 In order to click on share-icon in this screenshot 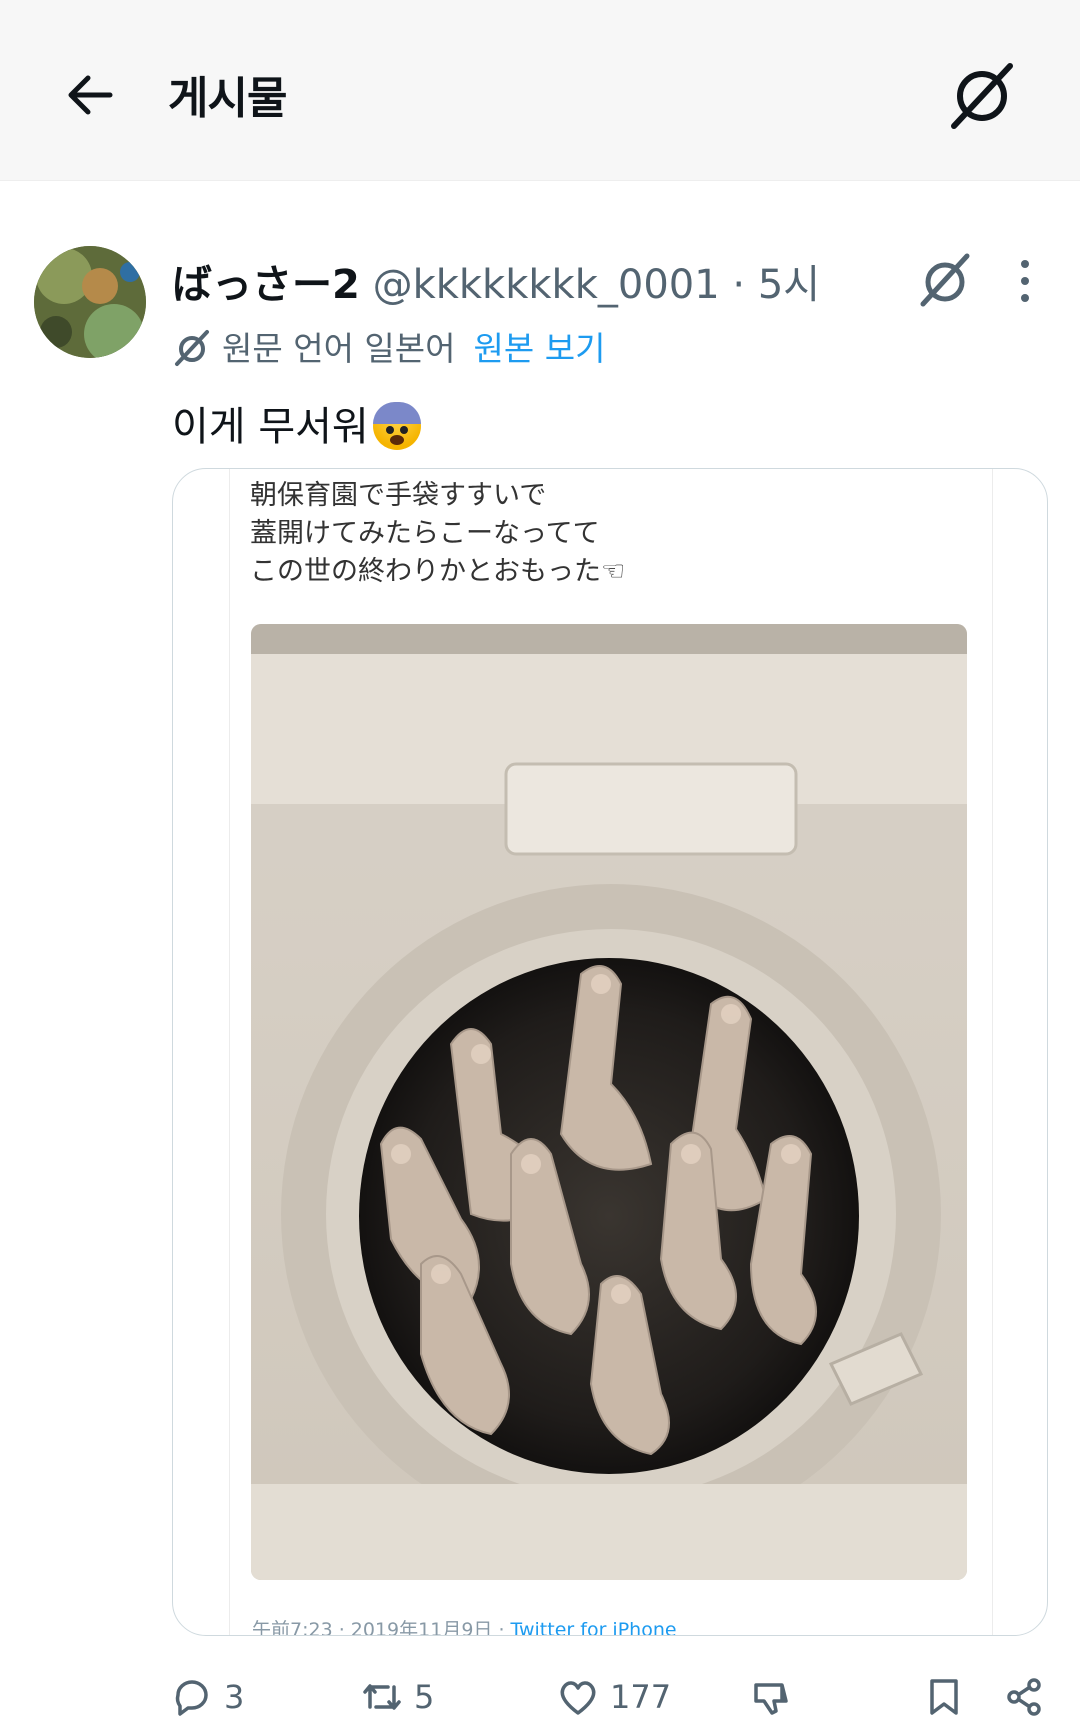, I will do `click(1024, 1697)`.